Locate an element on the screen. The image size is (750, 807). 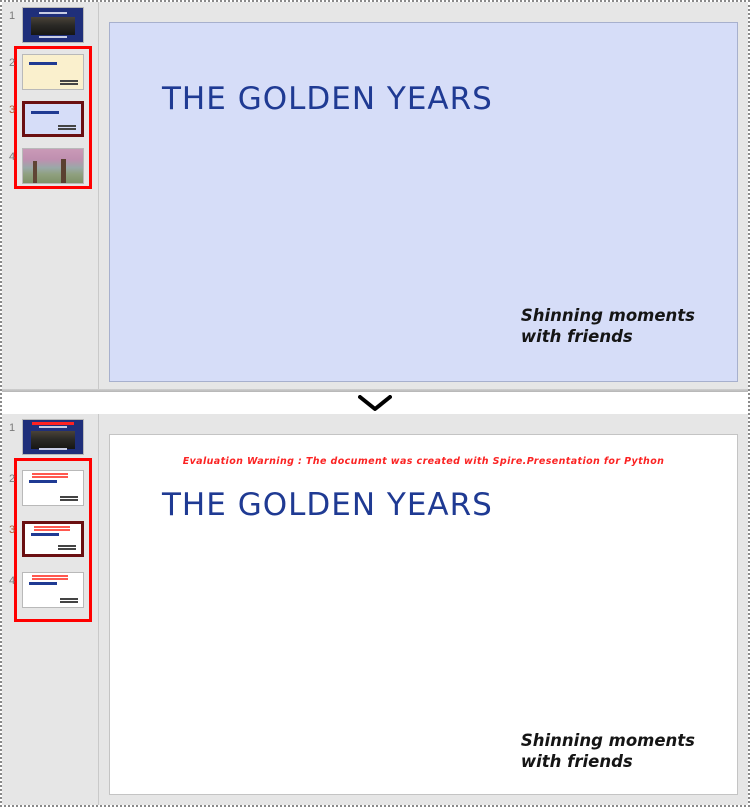
after-thumbnail-number-3: 3 is located at coordinates (12, 530).